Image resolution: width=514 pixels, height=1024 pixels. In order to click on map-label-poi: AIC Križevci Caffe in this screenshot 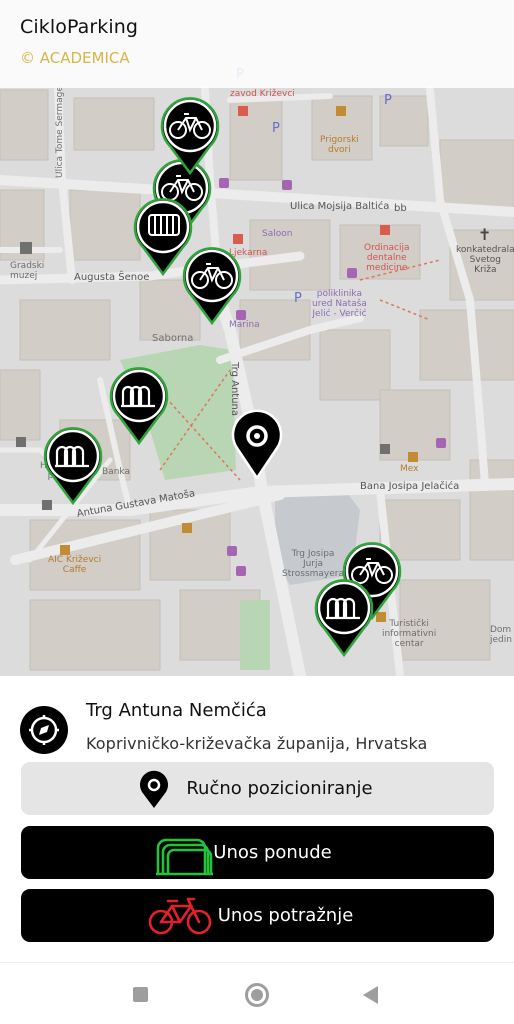, I will do `click(75, 565)`.